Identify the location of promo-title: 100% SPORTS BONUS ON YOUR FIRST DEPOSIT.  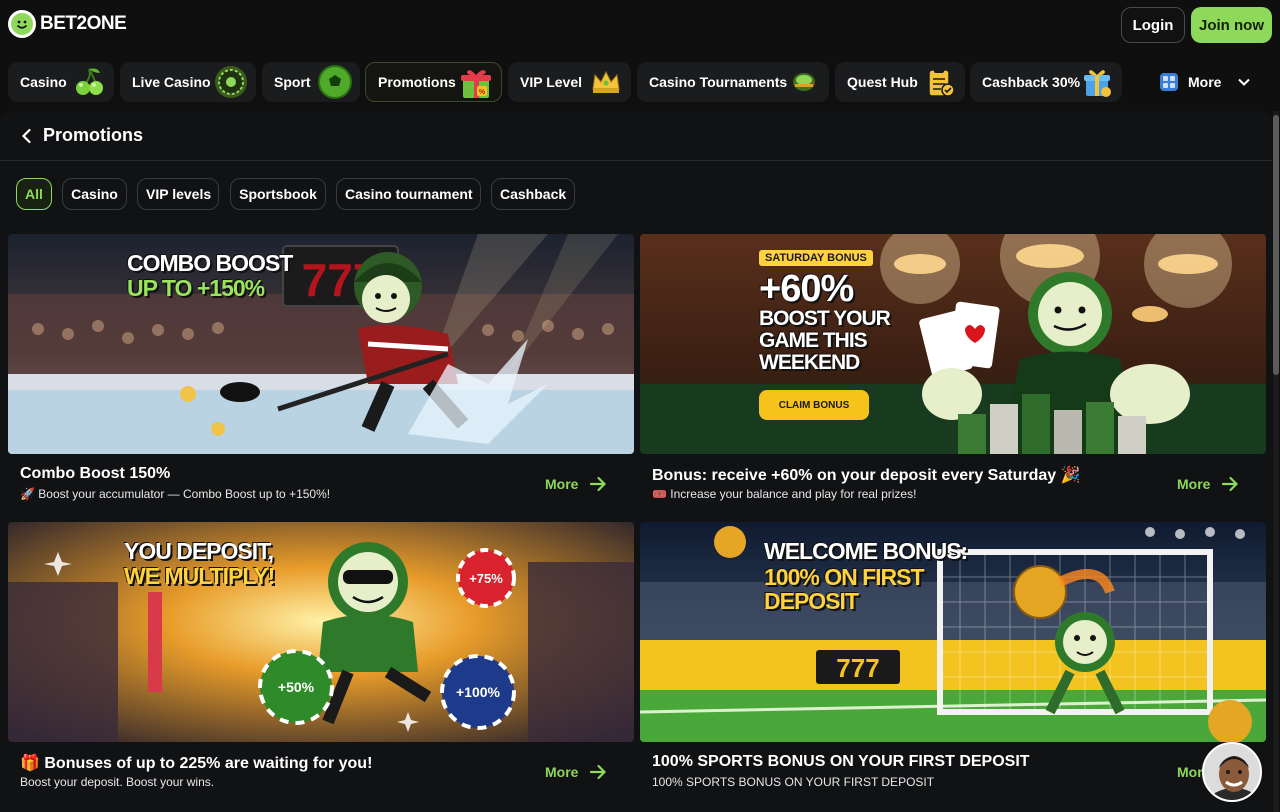
(841, 761).